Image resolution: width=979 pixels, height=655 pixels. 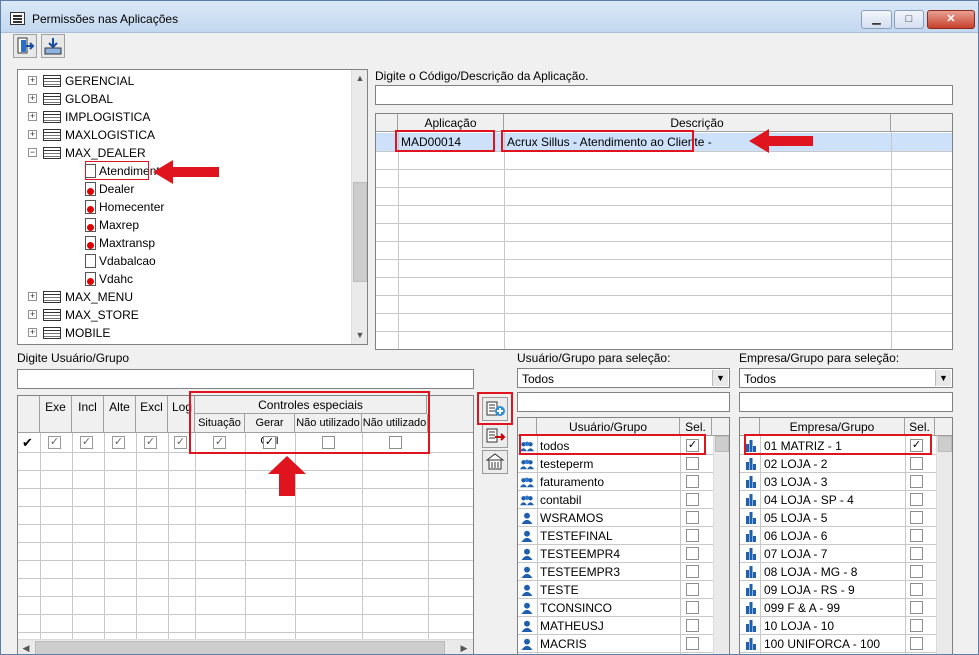 What do you see at coordinates (664, 95) in the screenshot?
I see `app-search-input` at bounding box center [664, 95].